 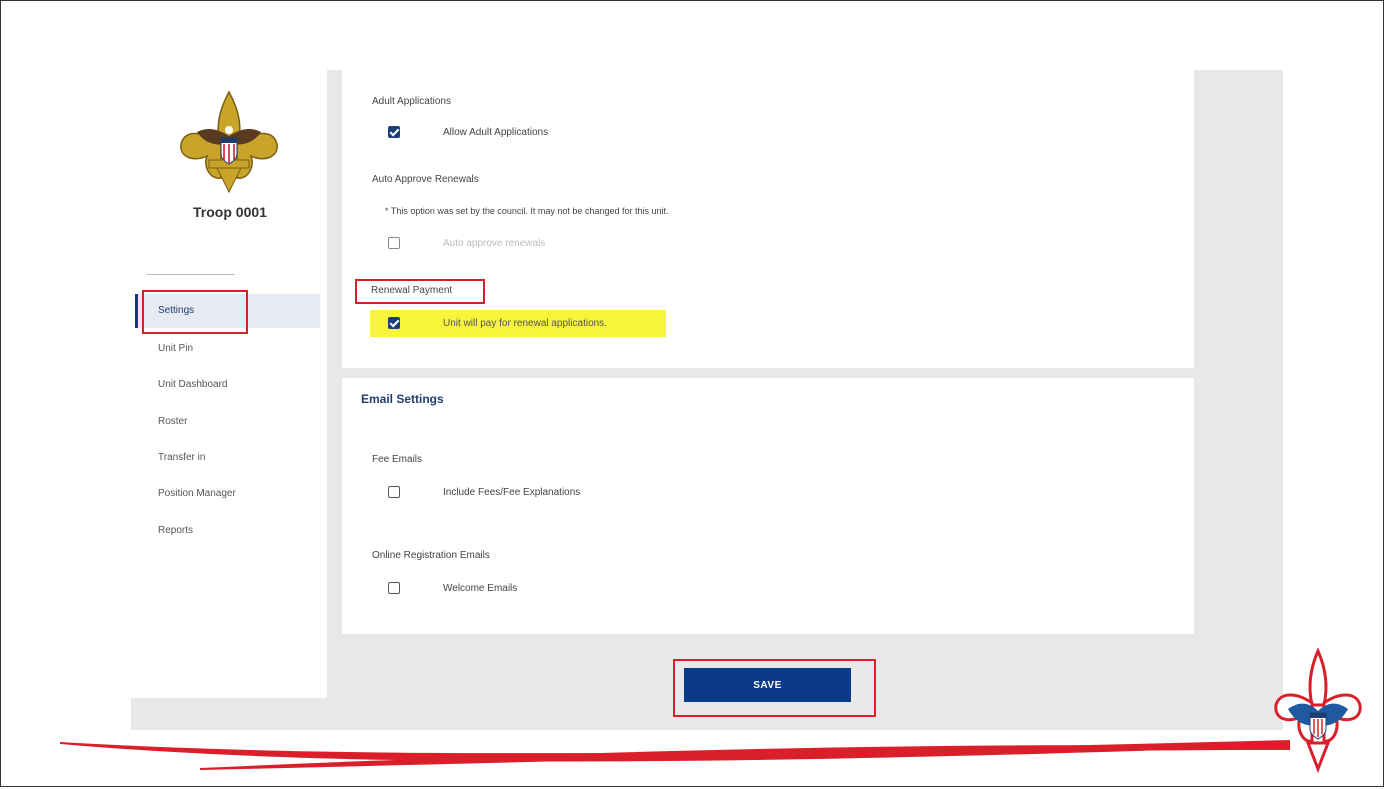 I want to click on adult-applications-heading: Adult Applications, so click(x=411, y=101).